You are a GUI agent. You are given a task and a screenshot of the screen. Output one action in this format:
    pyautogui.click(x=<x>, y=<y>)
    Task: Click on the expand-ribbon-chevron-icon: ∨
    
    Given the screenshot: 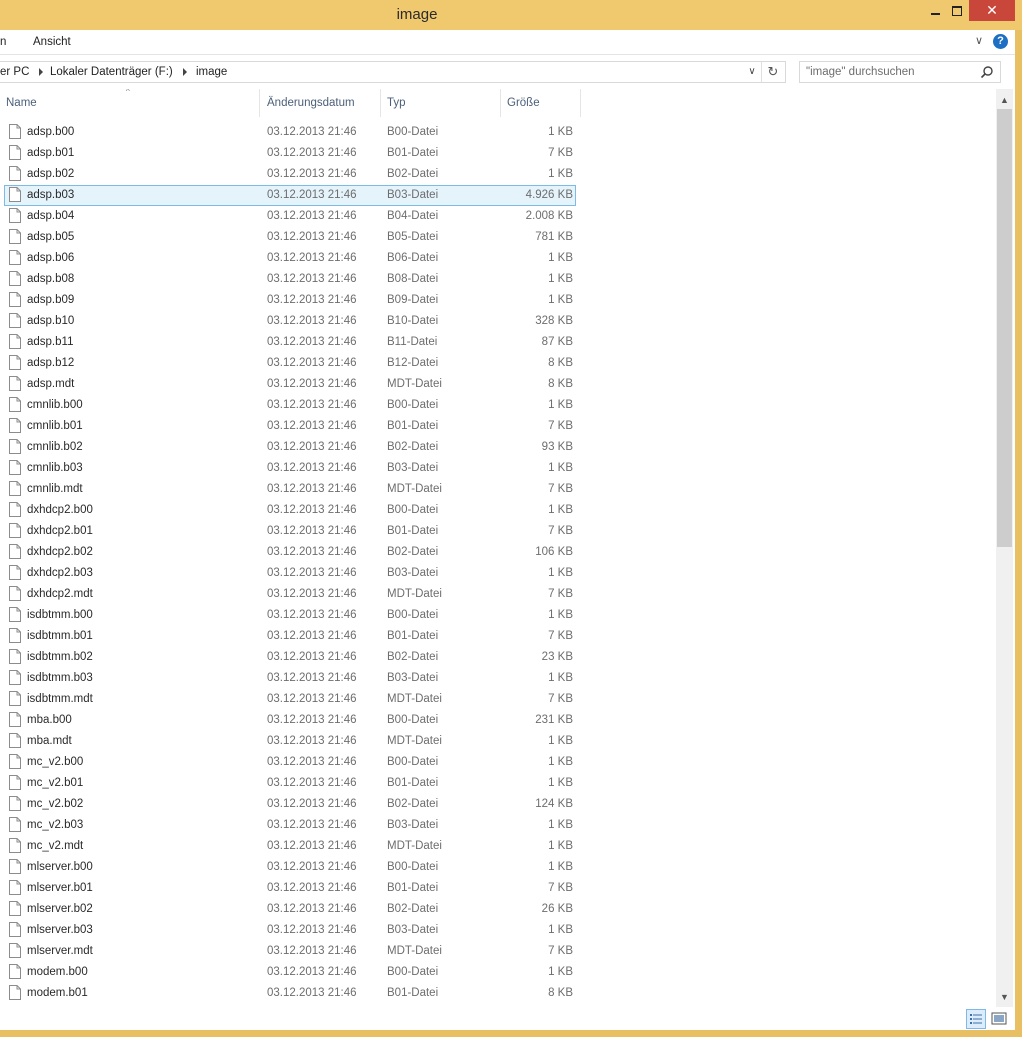 What is the action you would take?
    pyautogui.click(x=979, y=41)
    